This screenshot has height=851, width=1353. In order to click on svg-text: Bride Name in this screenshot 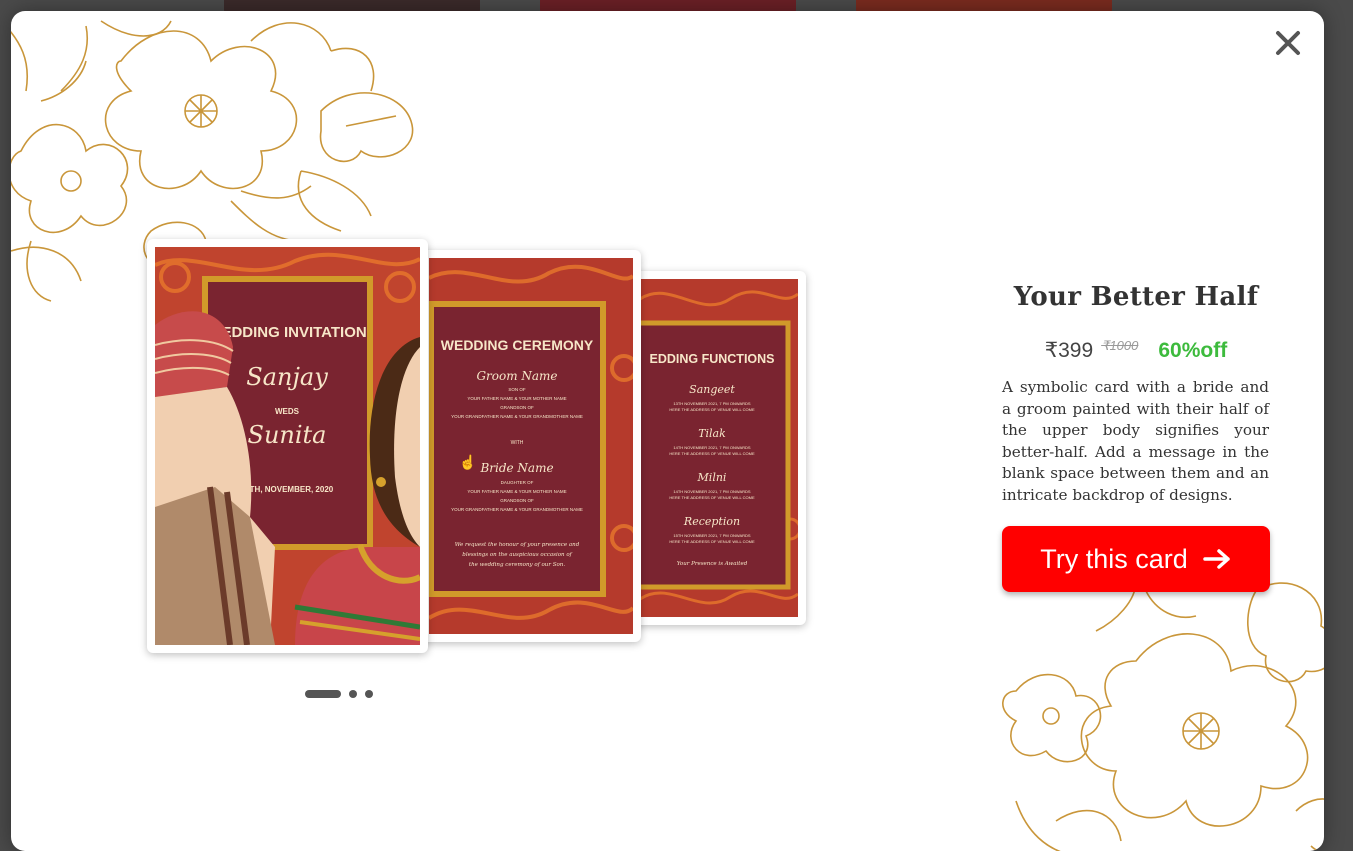, I will do `click(516, 468)`.